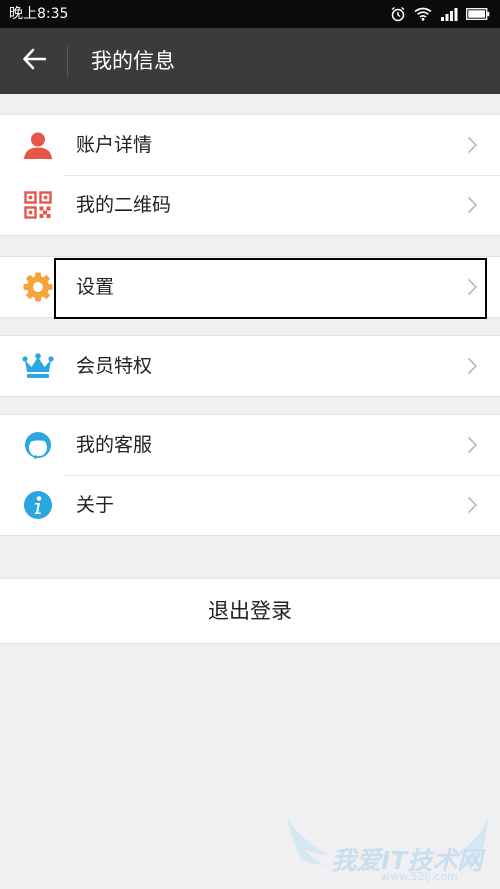 The height and width of the screenshot is (889, 500). What do you see at coordinates (38, 445) in the screenshot?
I see `customer-service-icon` at bounding box center [38, 445].